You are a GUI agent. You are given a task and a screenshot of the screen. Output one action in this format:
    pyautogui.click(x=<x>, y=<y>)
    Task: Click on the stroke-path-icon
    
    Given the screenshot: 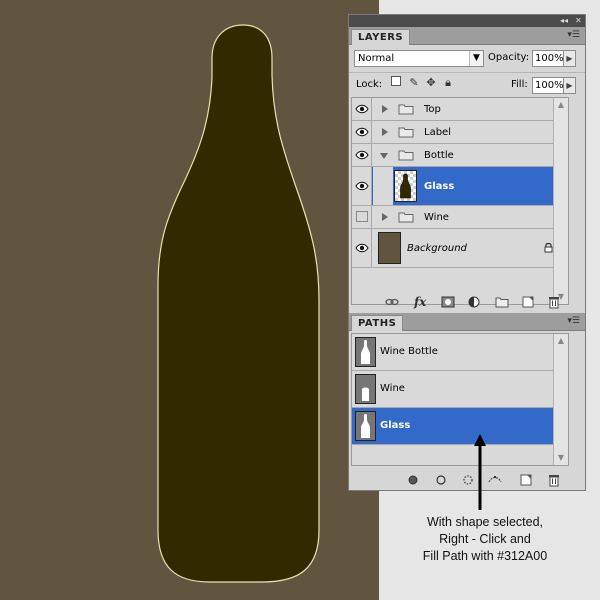 What is the action you would take?
    pyautogui.click(x=441, y=480)
    